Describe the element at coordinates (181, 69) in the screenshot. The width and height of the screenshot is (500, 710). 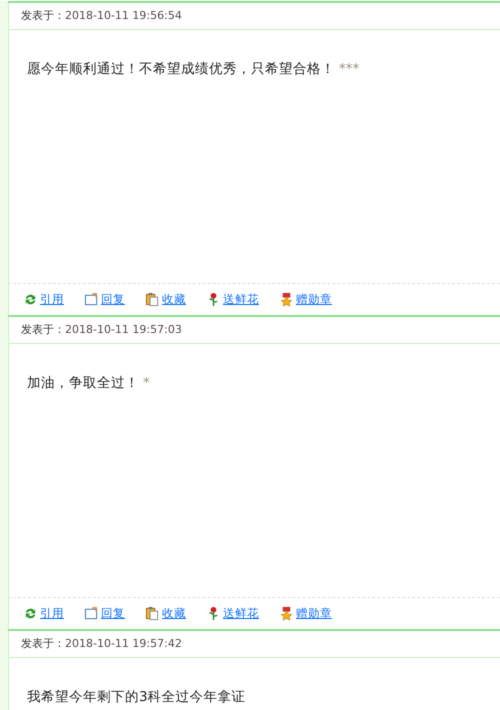
I see `post-content: 愿今年顺利通过！不希望成绩优秀，只希望合格！` at that location.